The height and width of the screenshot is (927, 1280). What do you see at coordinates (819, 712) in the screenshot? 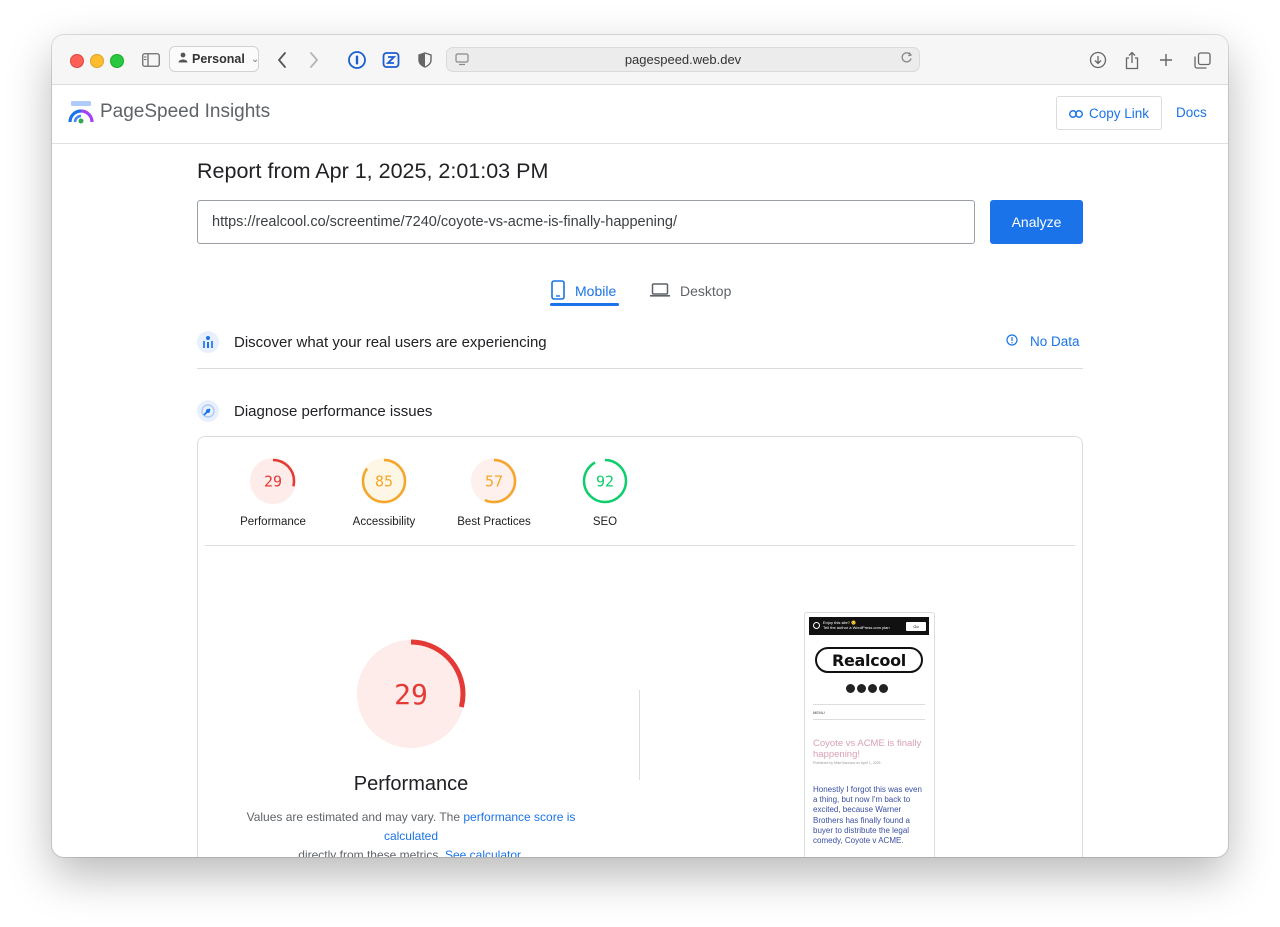
I see `preview-menu: MENU` at bounding box center [819, 712].